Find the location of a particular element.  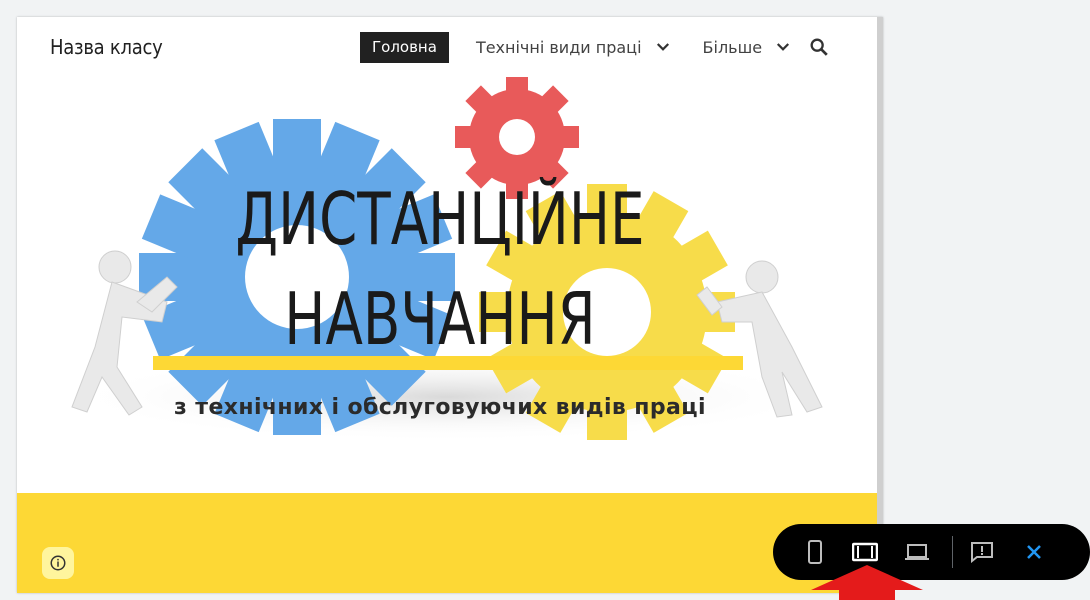

tablet-view-button is located at coordinates (865, 552).